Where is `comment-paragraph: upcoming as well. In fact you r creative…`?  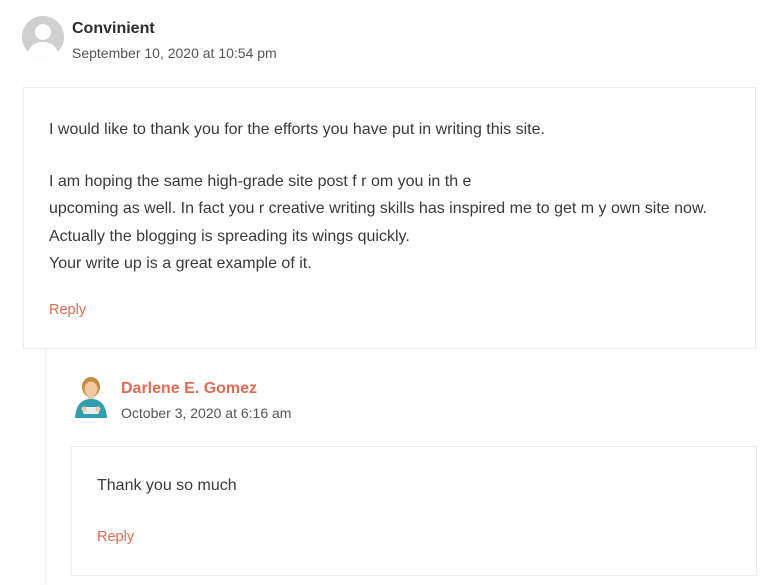 comment-paragraph: upcoming as well. In fact you r creative… is located at coordinates (378, 208).